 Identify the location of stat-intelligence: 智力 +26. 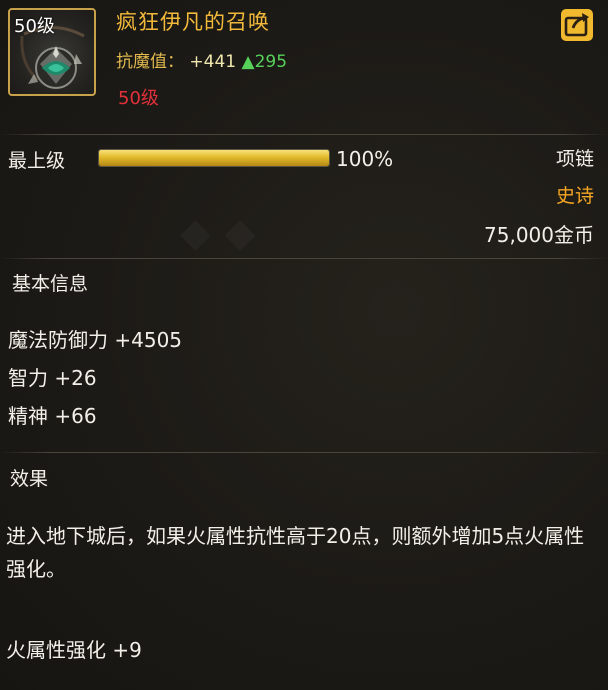
(52, 378).